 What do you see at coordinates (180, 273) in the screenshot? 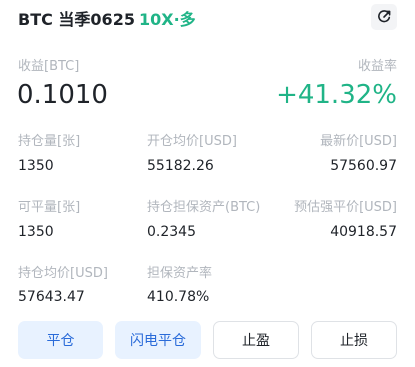
I see `margin-rate-label: 担保资产率` at bounding box center [180, 273].